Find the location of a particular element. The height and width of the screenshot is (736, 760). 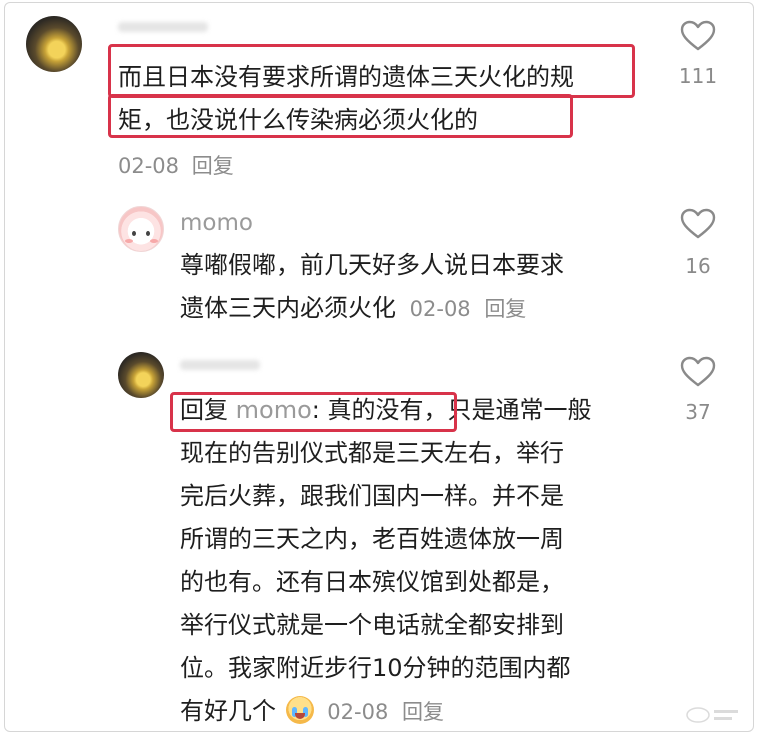

comment-line-8: 有好几个 02-08 回复 is located at coordinates (312, 712).